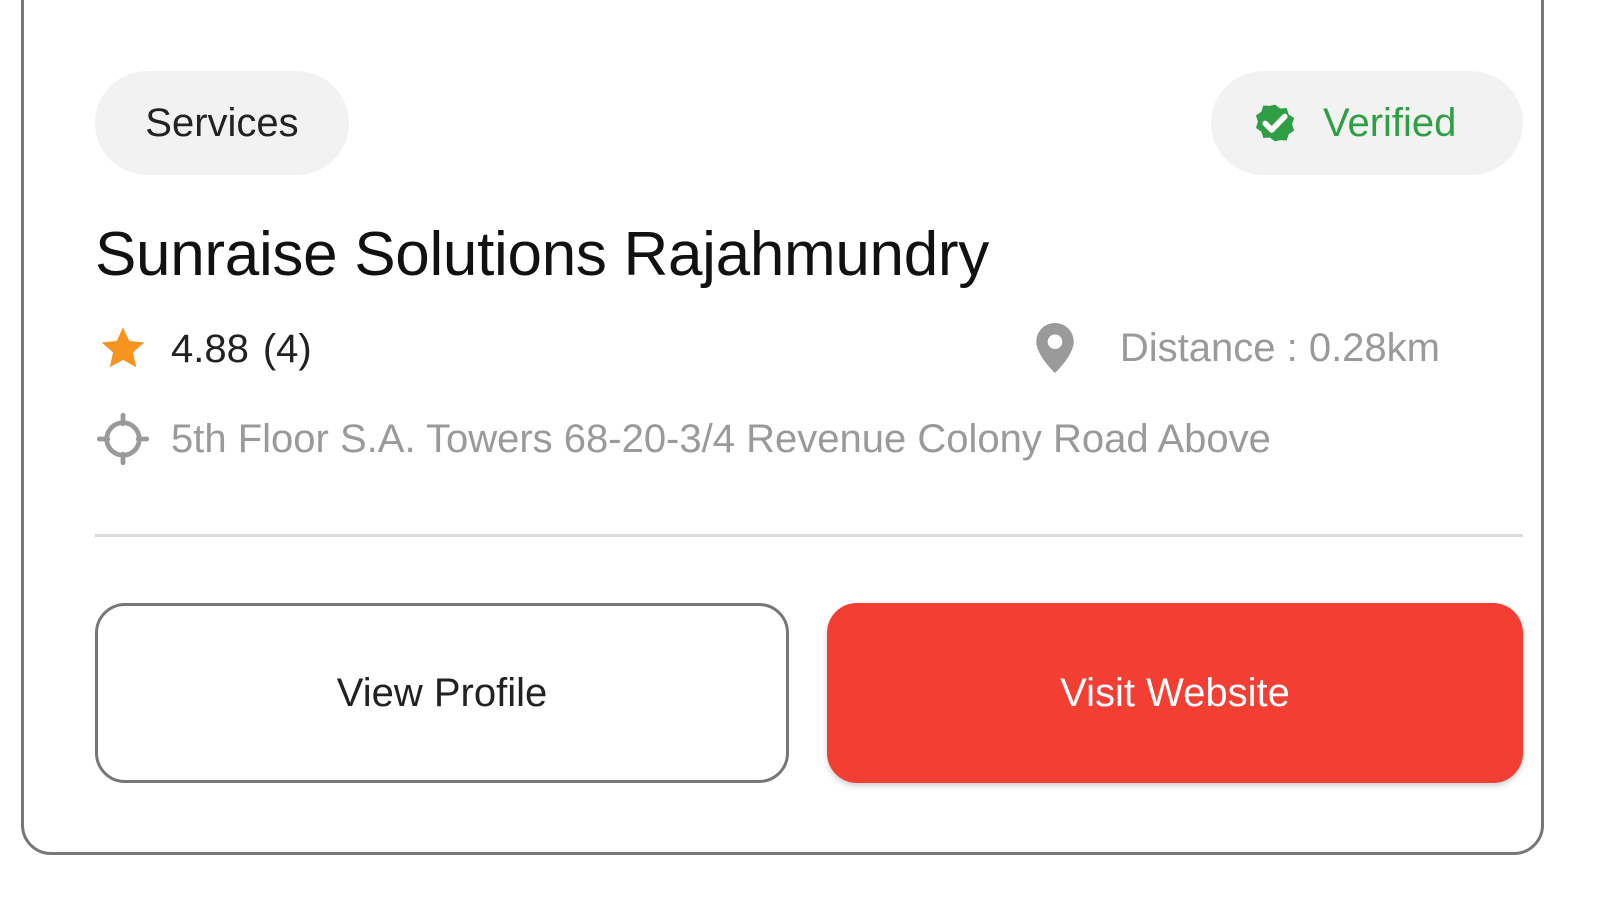 The width and height of the screenshot is (1600, 900). I want to click on category-chip: Services, so click(222, 123).